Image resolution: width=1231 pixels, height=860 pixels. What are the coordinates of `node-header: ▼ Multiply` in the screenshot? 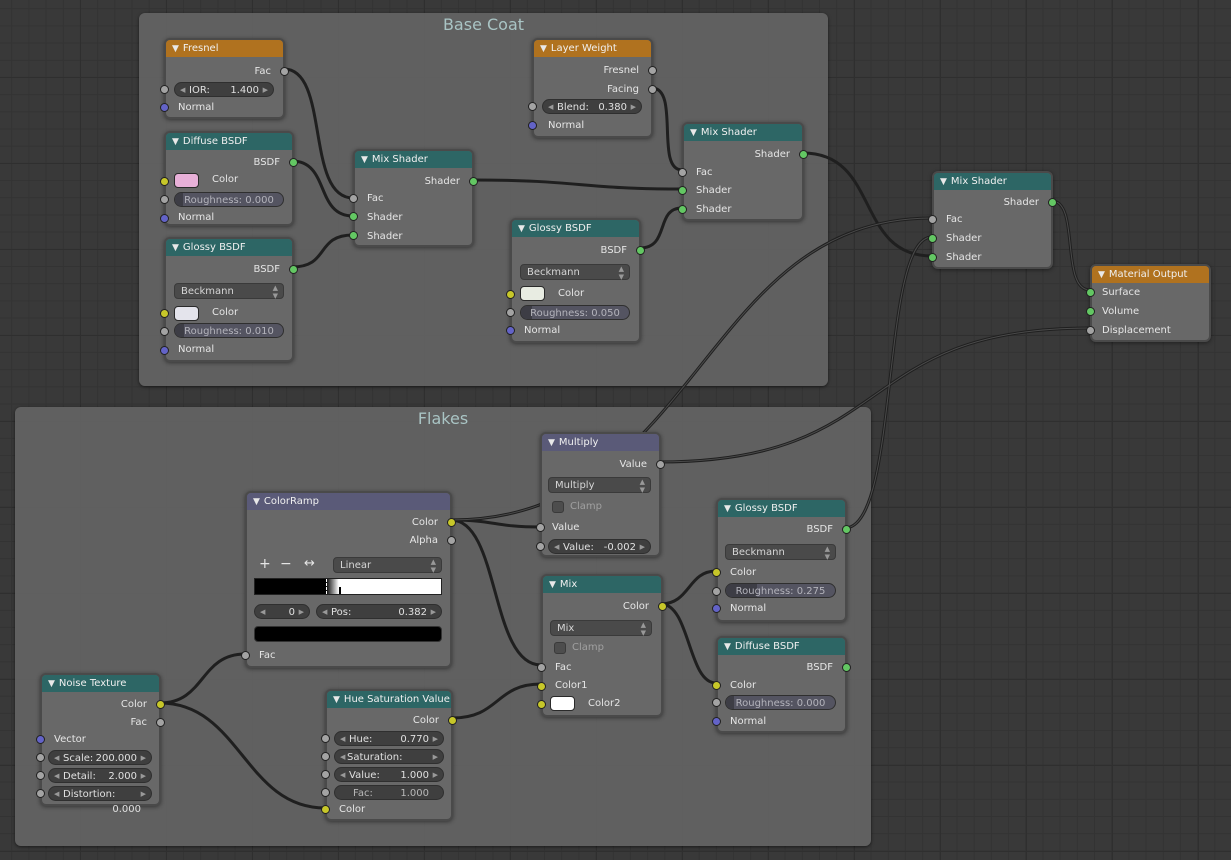 It's located at (600, 442).